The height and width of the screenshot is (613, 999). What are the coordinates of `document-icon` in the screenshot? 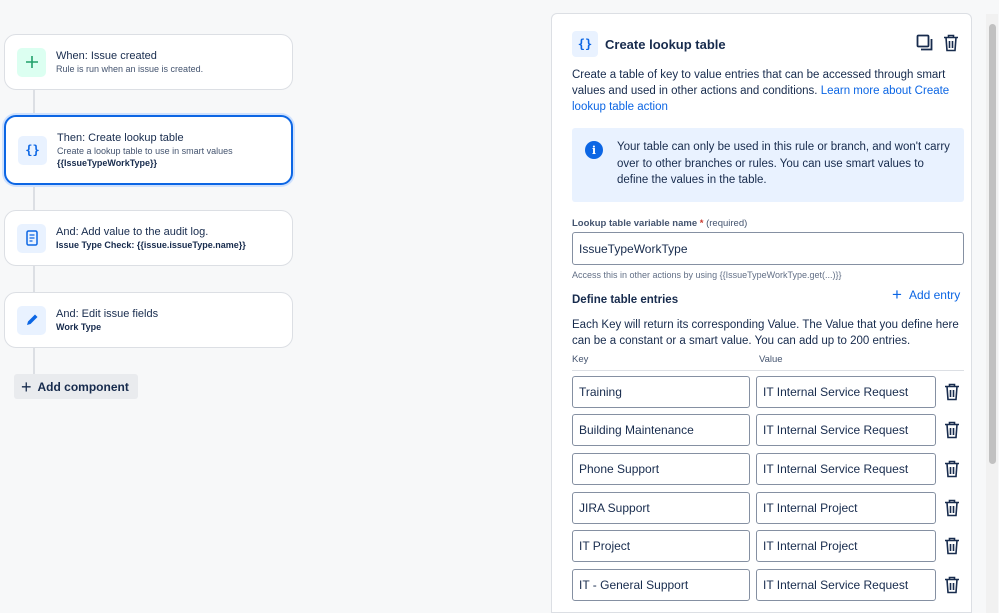 It's located at (31, 238).